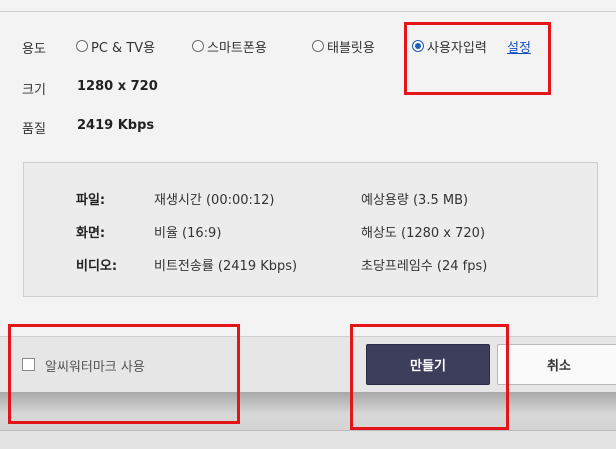  What do you see at coordinates (34, 90) in the screenshot?
I see `size-label: 크기` at bounding box center [34, 90].